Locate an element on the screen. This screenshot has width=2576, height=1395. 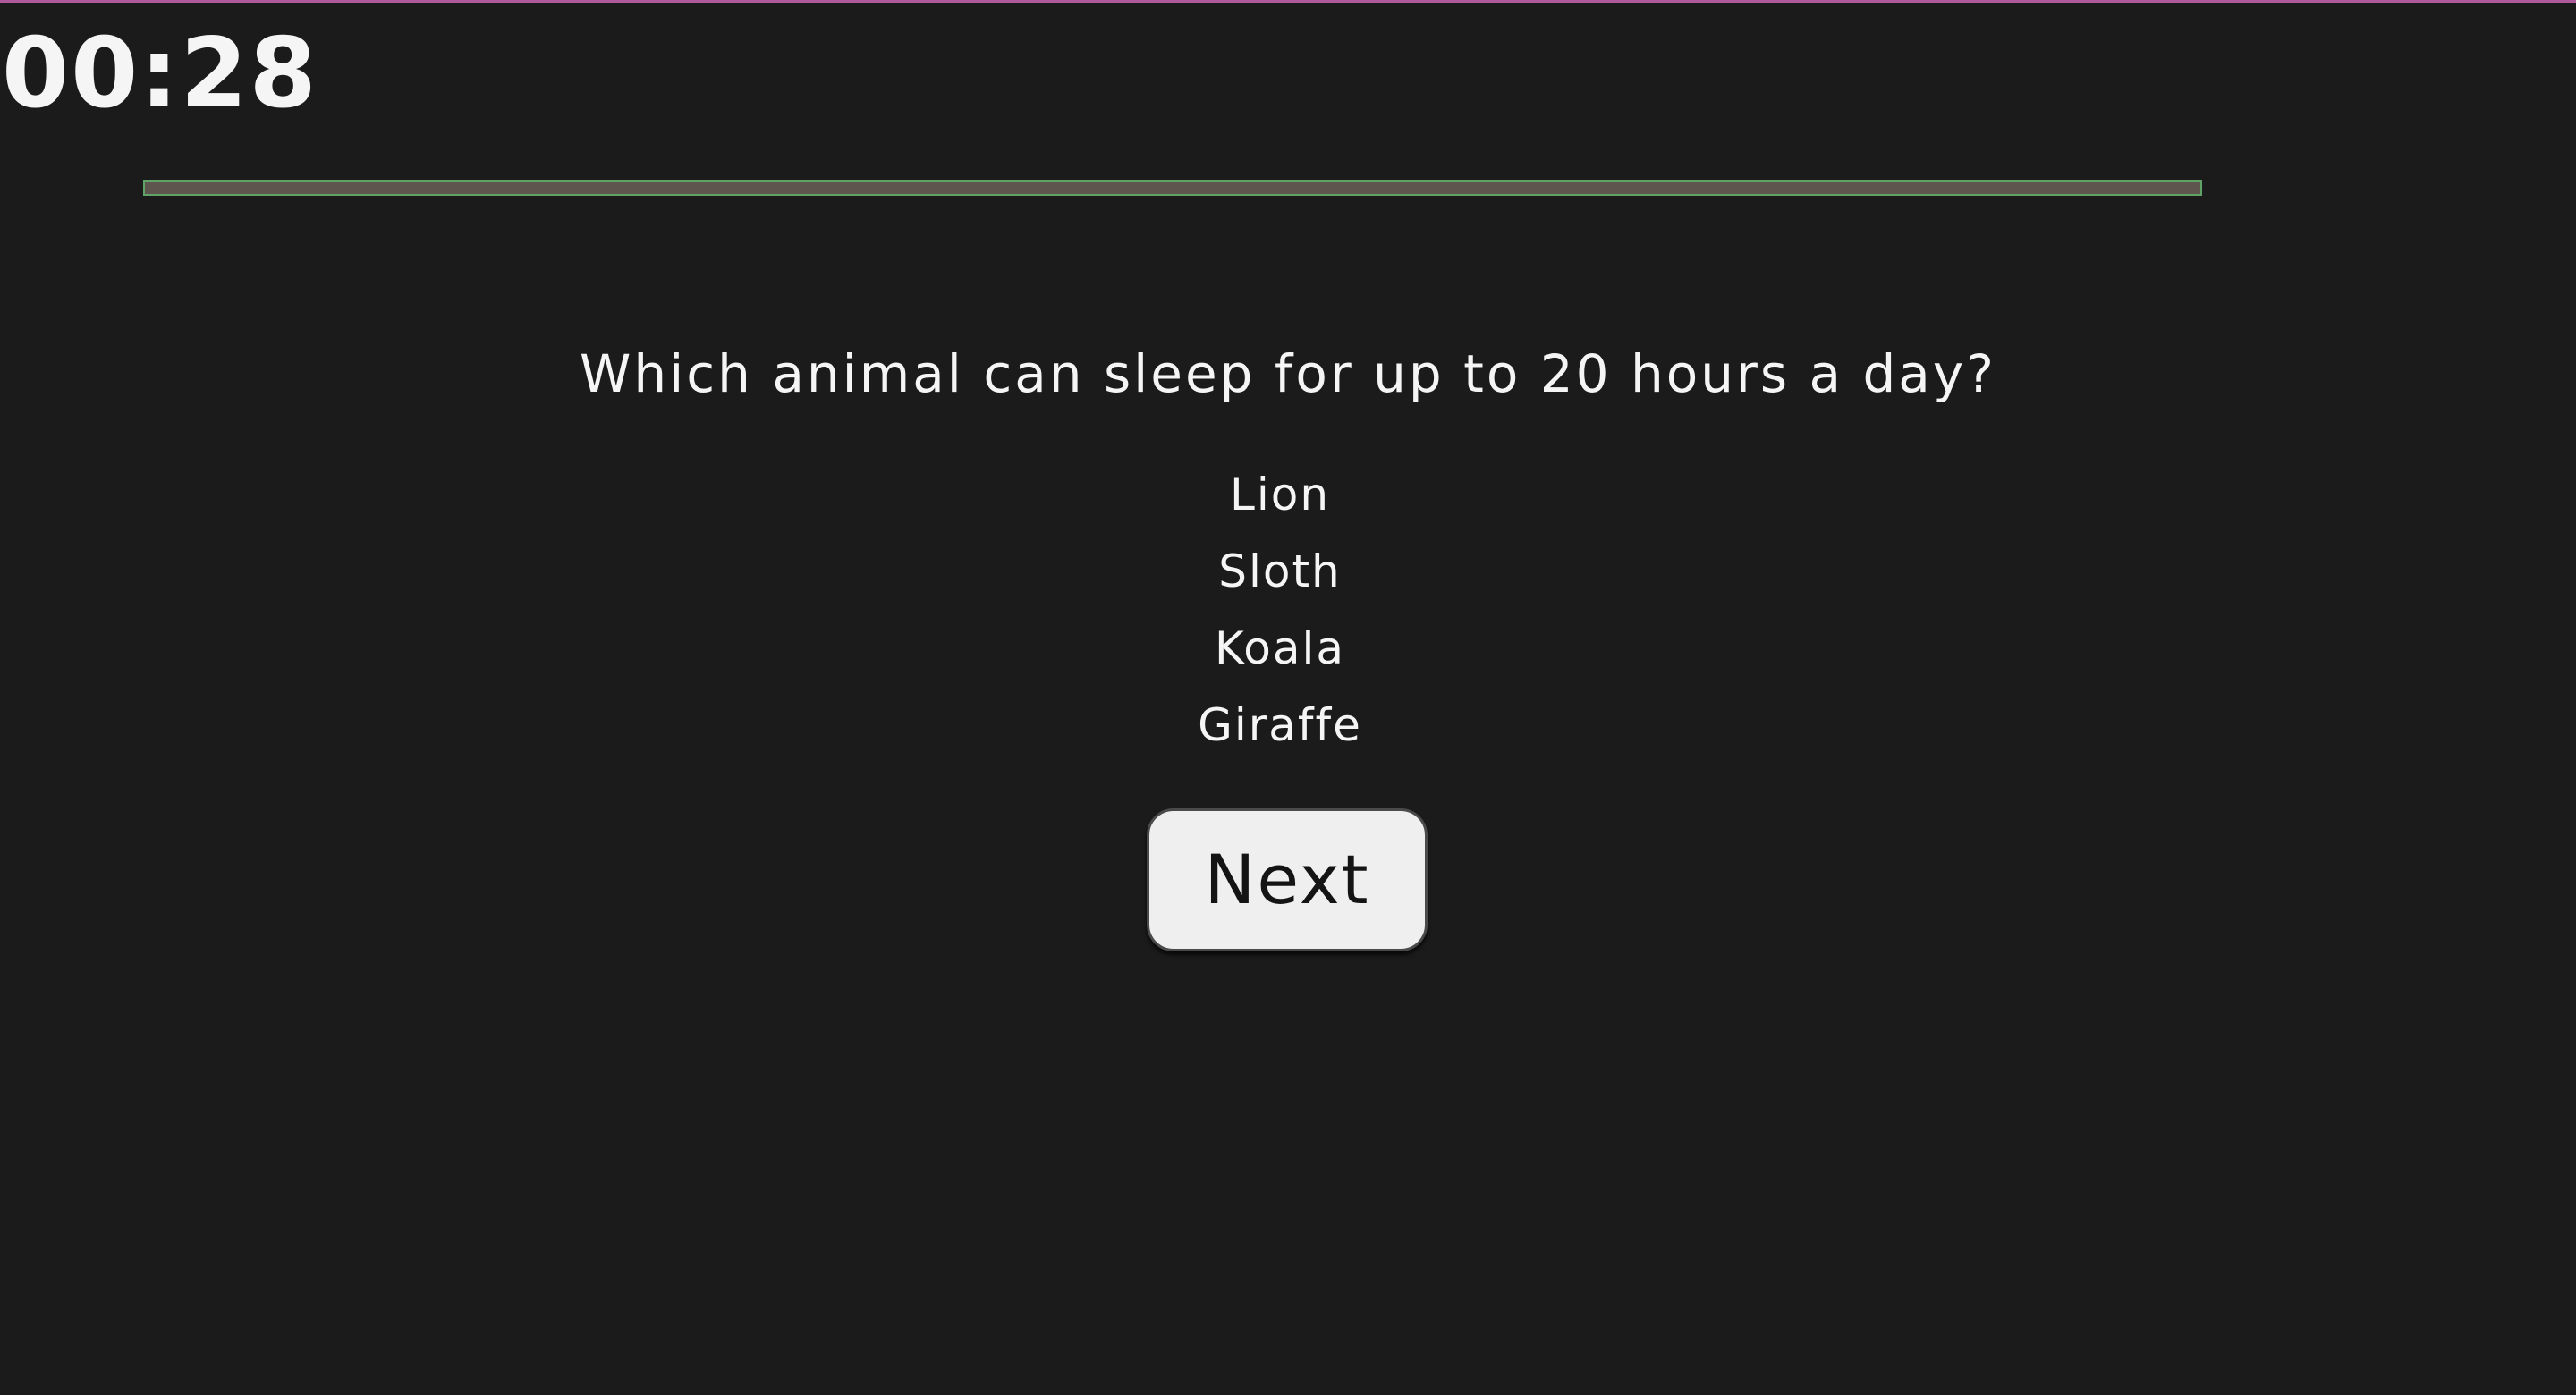
answer-option-koala: Koala is located at coordinates (1280, 648).